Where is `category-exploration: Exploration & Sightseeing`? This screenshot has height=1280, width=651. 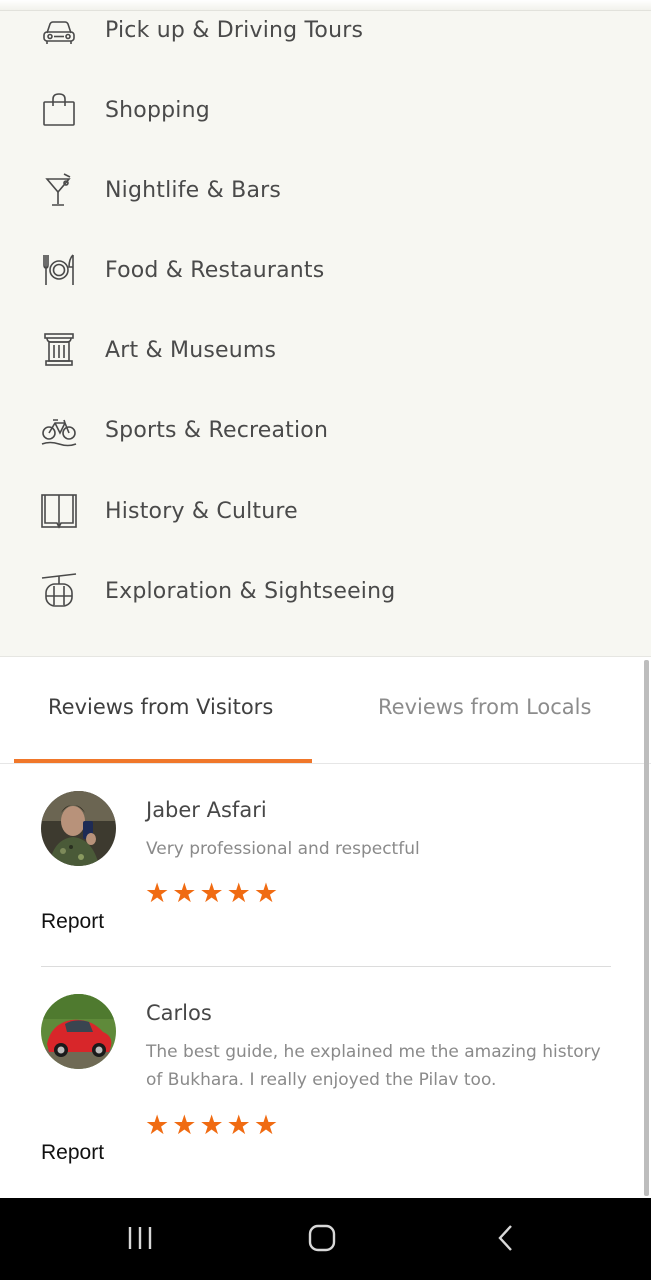 category-exploration: Exploration & Sightseeing is located at coordinates (325, 591).